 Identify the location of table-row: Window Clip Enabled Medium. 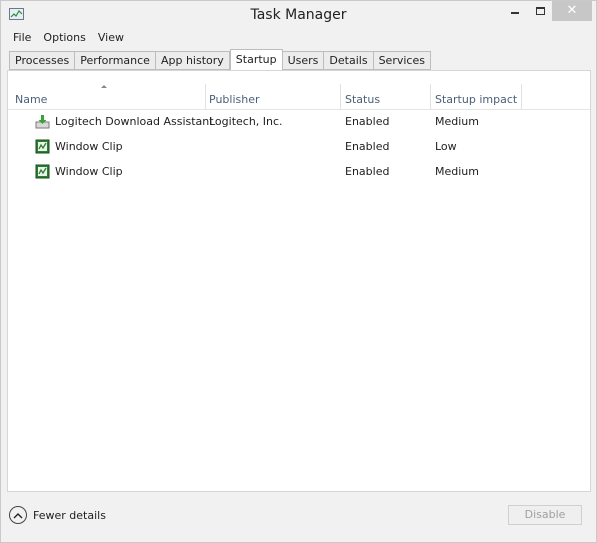
(299, 171).